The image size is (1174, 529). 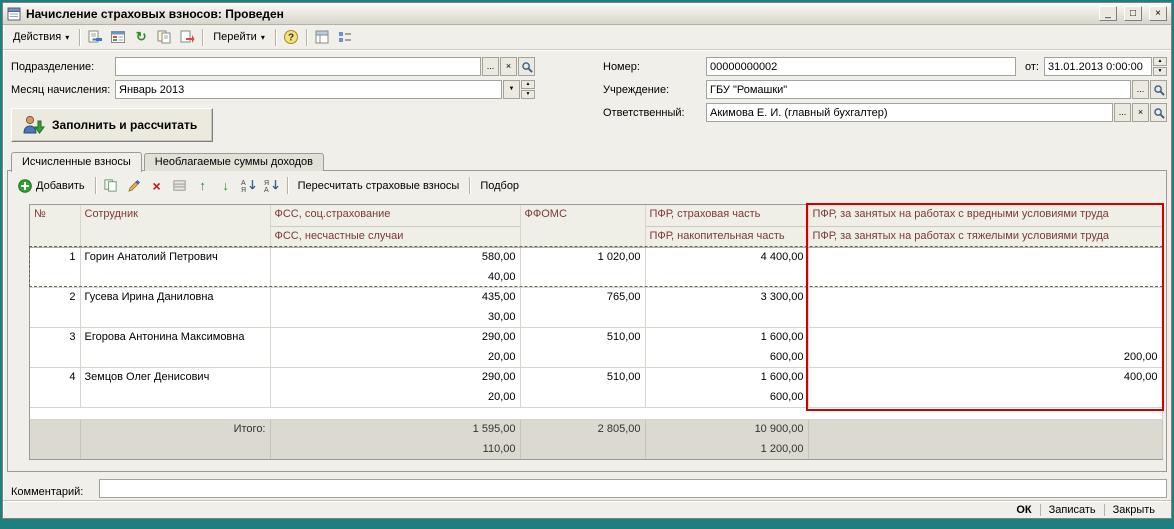 What do you see at coordinates (526, 66) in the screenshot?
I see `department-open-button` at bounding box center [526, 66].